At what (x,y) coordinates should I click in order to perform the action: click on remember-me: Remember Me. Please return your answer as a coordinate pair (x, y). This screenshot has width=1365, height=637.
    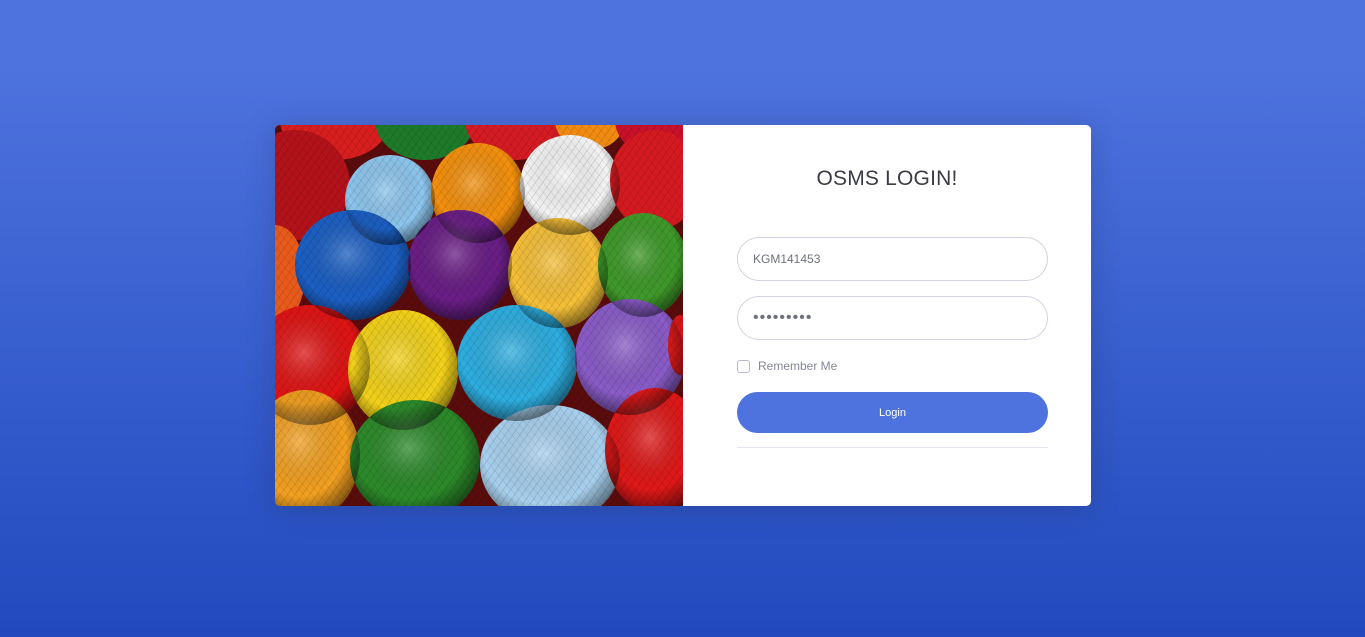
    Looking at the image, I should click on (787, 366).